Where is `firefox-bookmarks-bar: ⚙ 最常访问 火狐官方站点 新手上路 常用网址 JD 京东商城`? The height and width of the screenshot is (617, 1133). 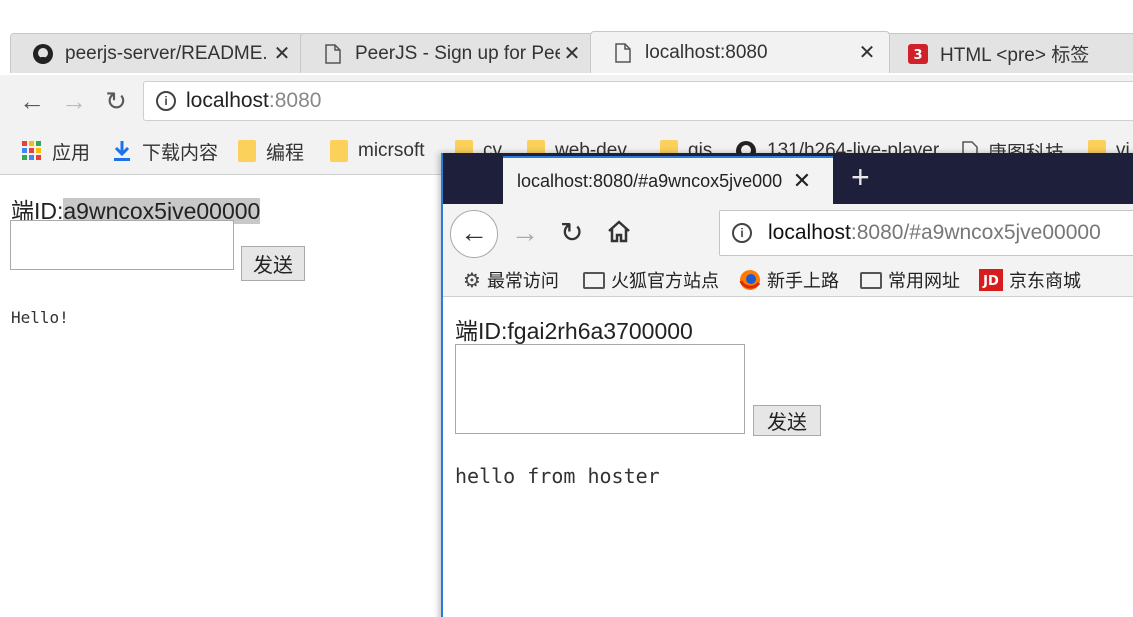 firefox-bookmarks-bar: ⚙ 最常访问 火狐官方站点 新手上路 常用网址 JD 京东商城 is located at coordinates (788, 280).